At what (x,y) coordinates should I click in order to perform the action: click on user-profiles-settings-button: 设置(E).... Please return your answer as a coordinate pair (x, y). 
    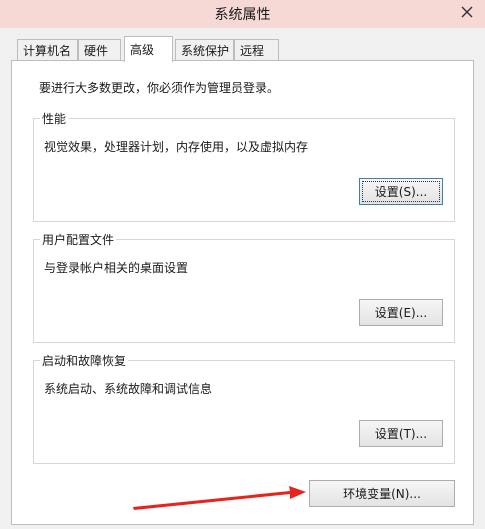
    Looking at the image, I should click on (401, 312).